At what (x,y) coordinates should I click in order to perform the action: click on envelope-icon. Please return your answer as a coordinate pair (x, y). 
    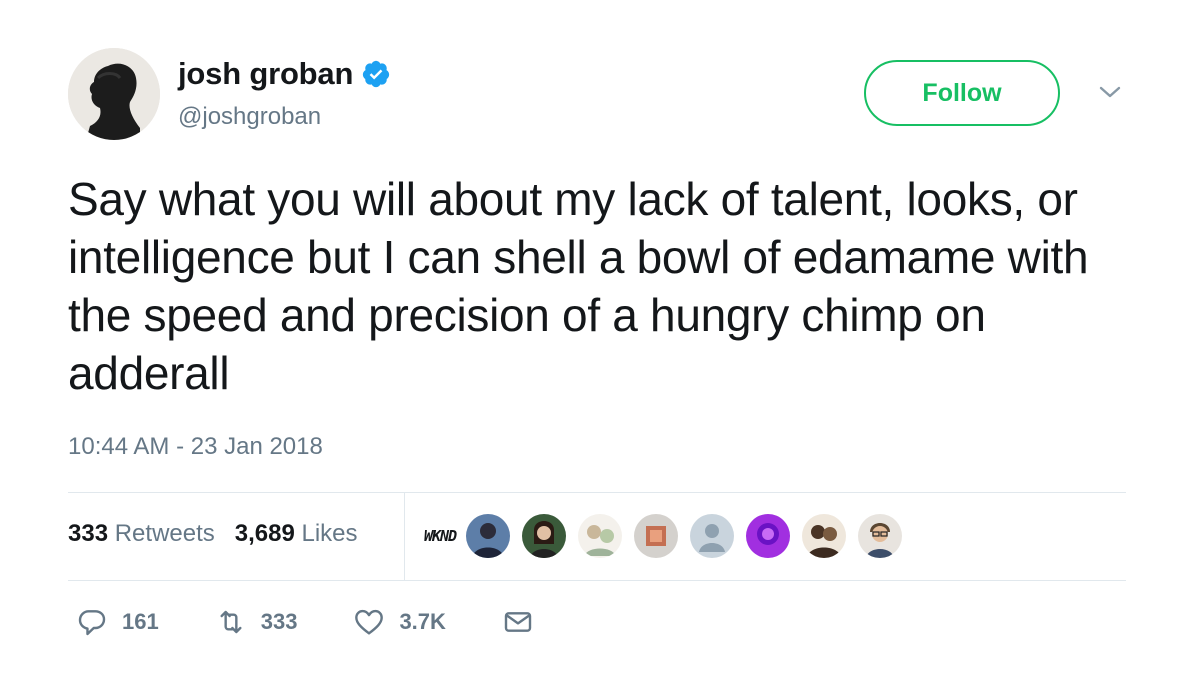
    Looking at the image, I should click on (518, 622).